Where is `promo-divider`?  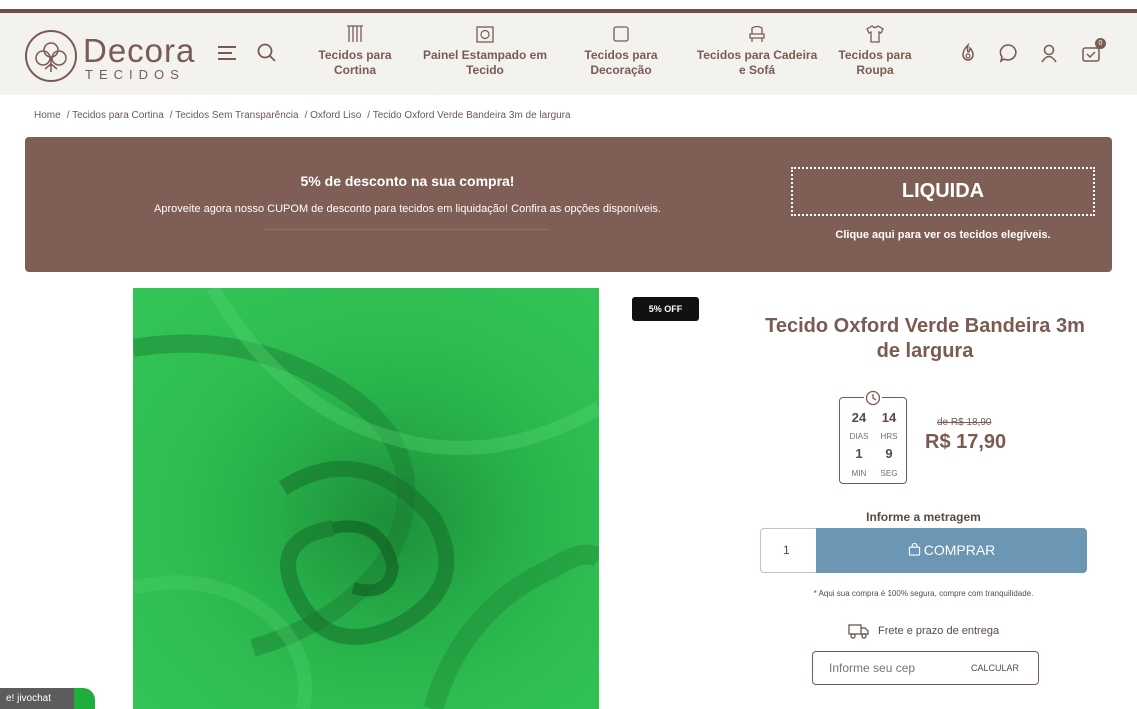 promo-divider is located at coordinates (407, 229).